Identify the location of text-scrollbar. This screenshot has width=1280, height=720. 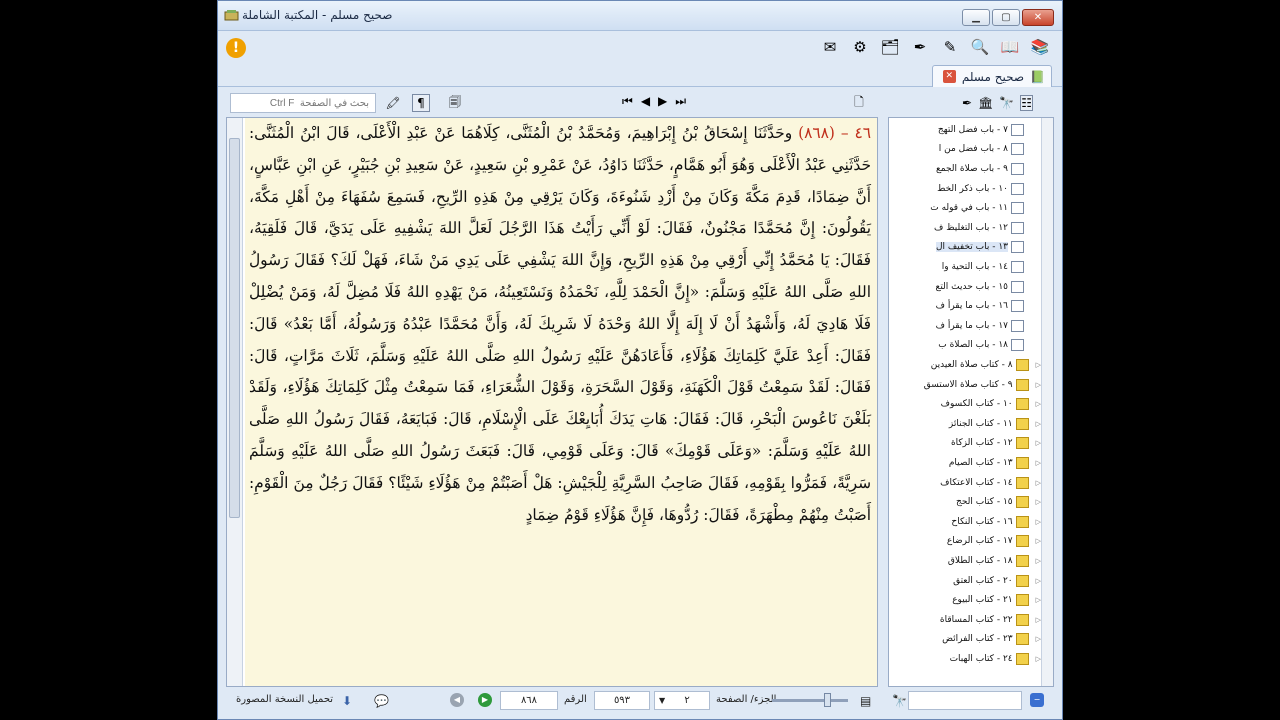
(235, 402).